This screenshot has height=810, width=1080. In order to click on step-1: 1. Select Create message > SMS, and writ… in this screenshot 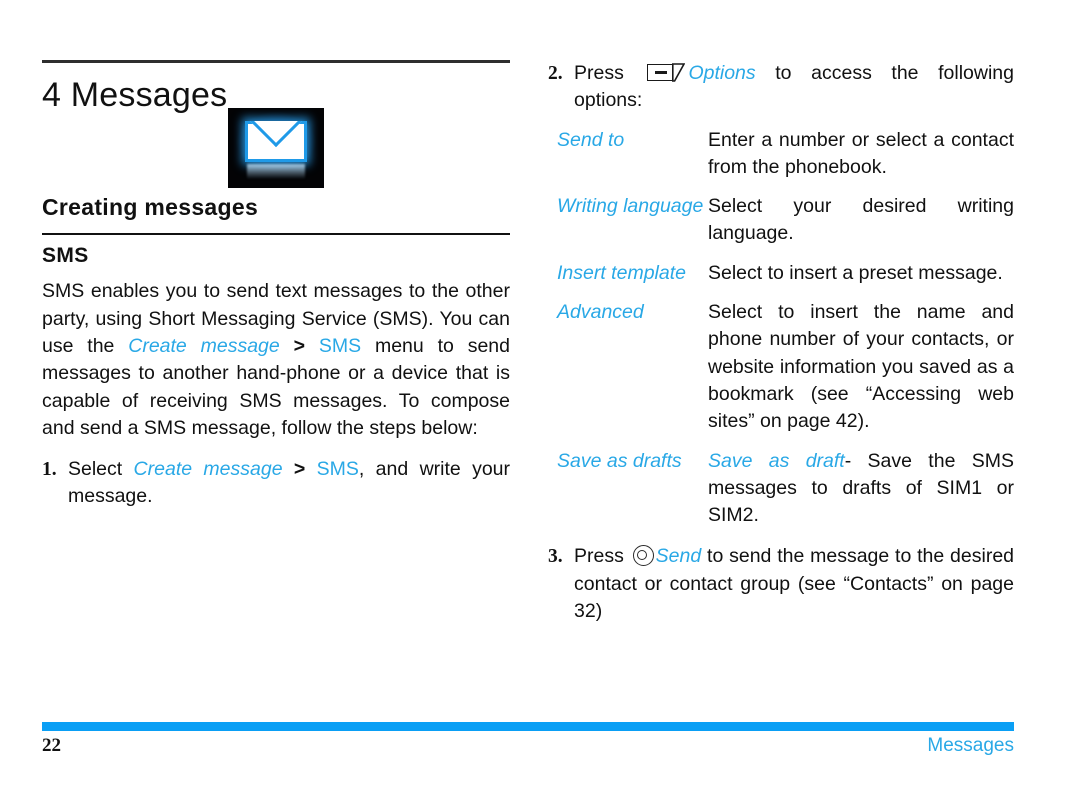, I will do `click(276, 483)`.